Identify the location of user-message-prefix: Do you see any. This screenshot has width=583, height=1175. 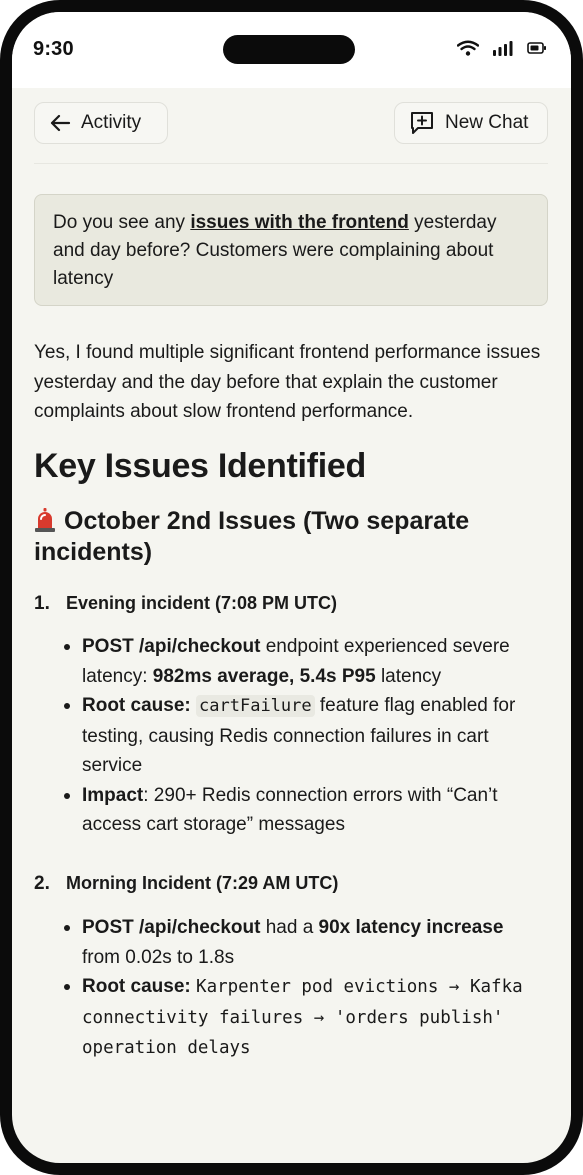
(122, 222).